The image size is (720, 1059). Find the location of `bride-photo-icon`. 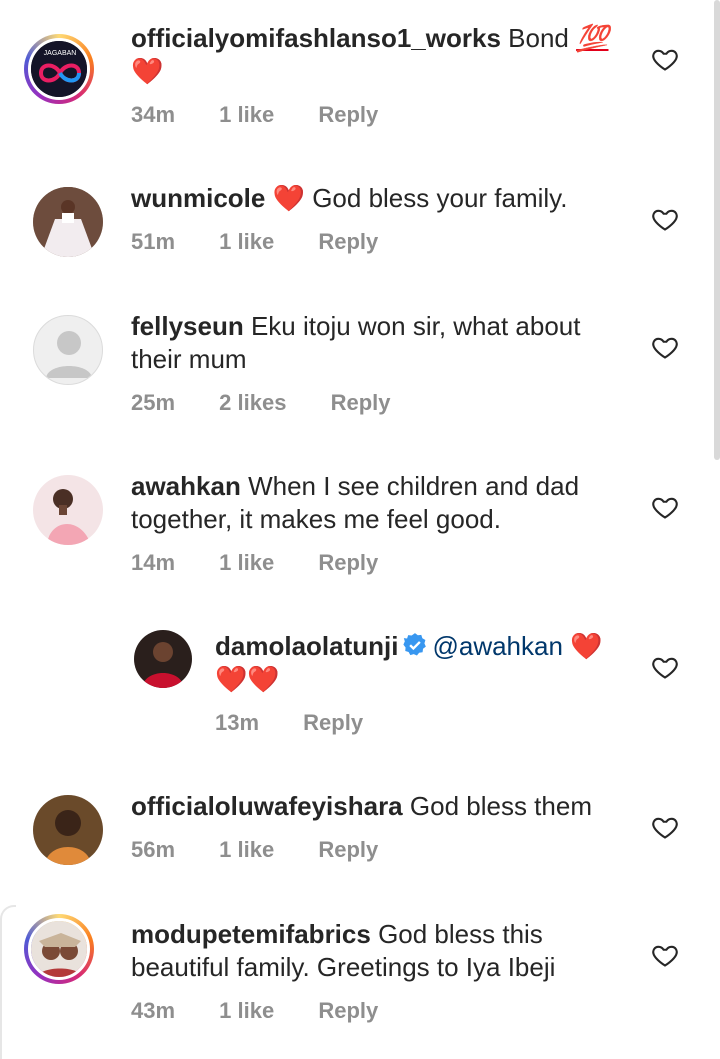

bride-photo-icon is located at coordinates (68, 222).